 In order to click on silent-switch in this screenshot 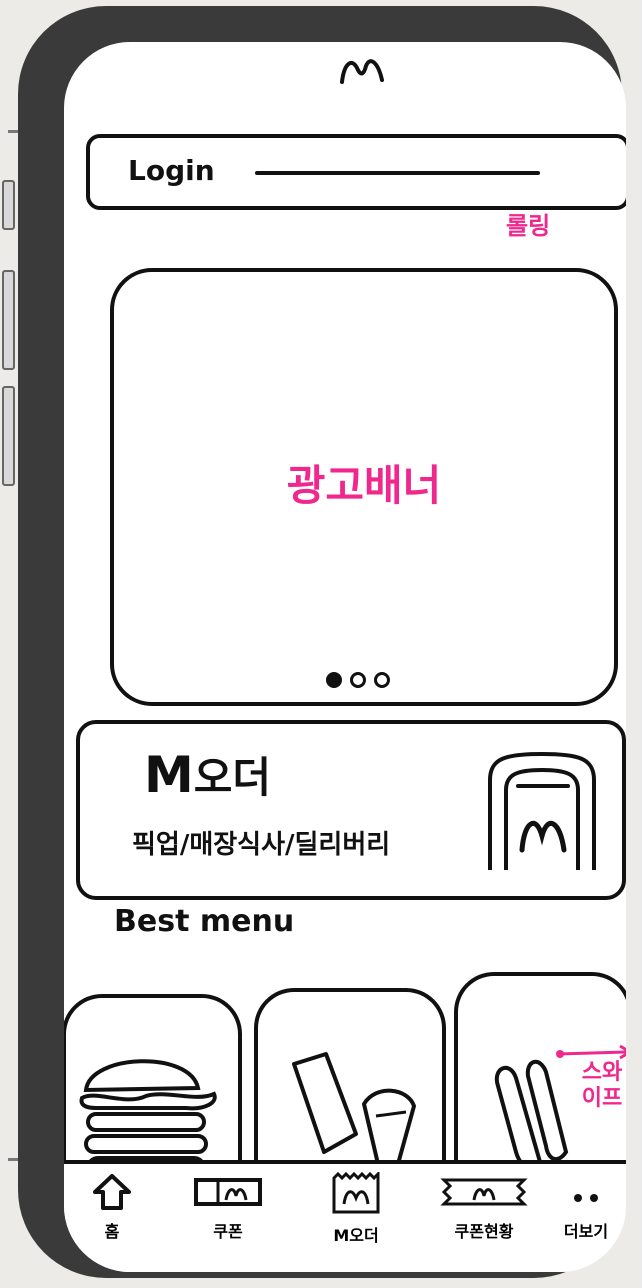, I will do `click(8, 205)`.